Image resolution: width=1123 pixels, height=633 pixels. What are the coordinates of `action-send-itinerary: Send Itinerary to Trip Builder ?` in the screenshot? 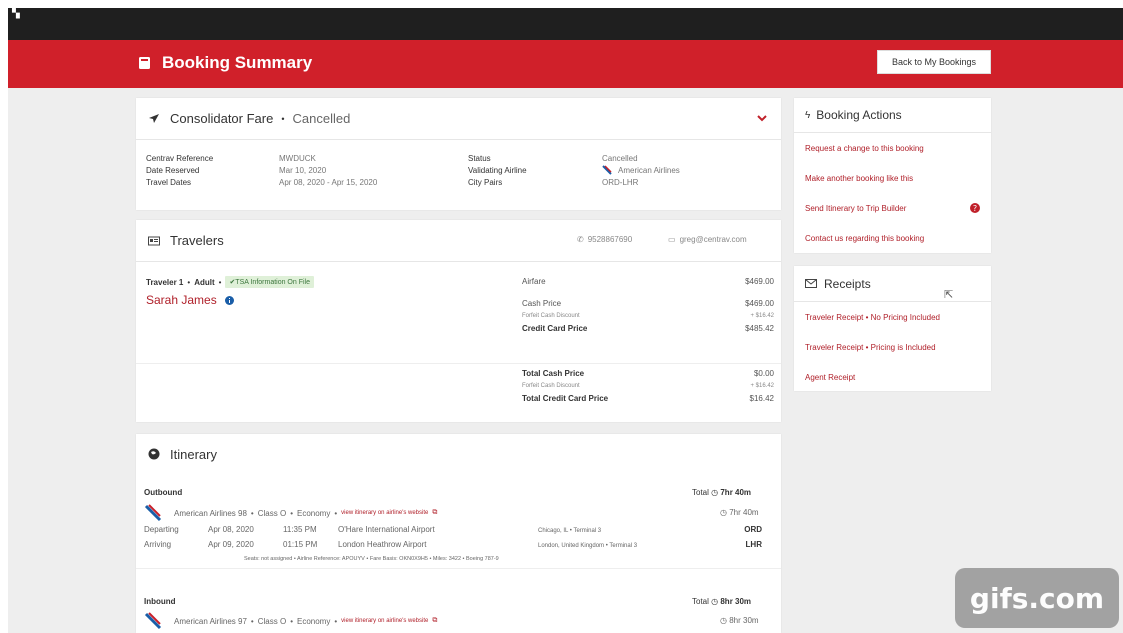 It's located at (892, 208).